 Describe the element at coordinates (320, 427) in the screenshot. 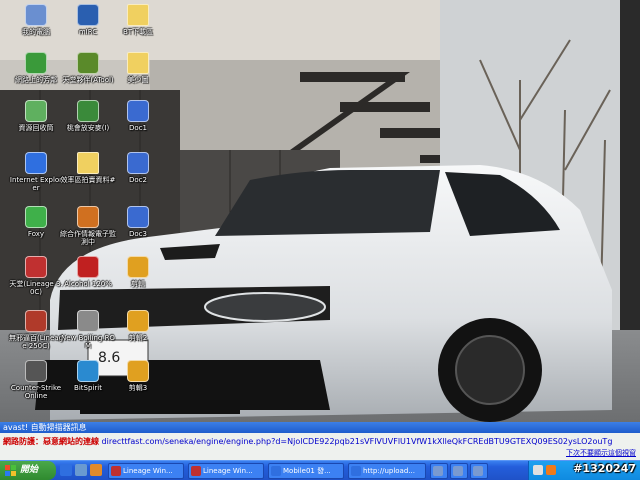

I see `avast-title: avast! 自動掃描器訊息` at that location.